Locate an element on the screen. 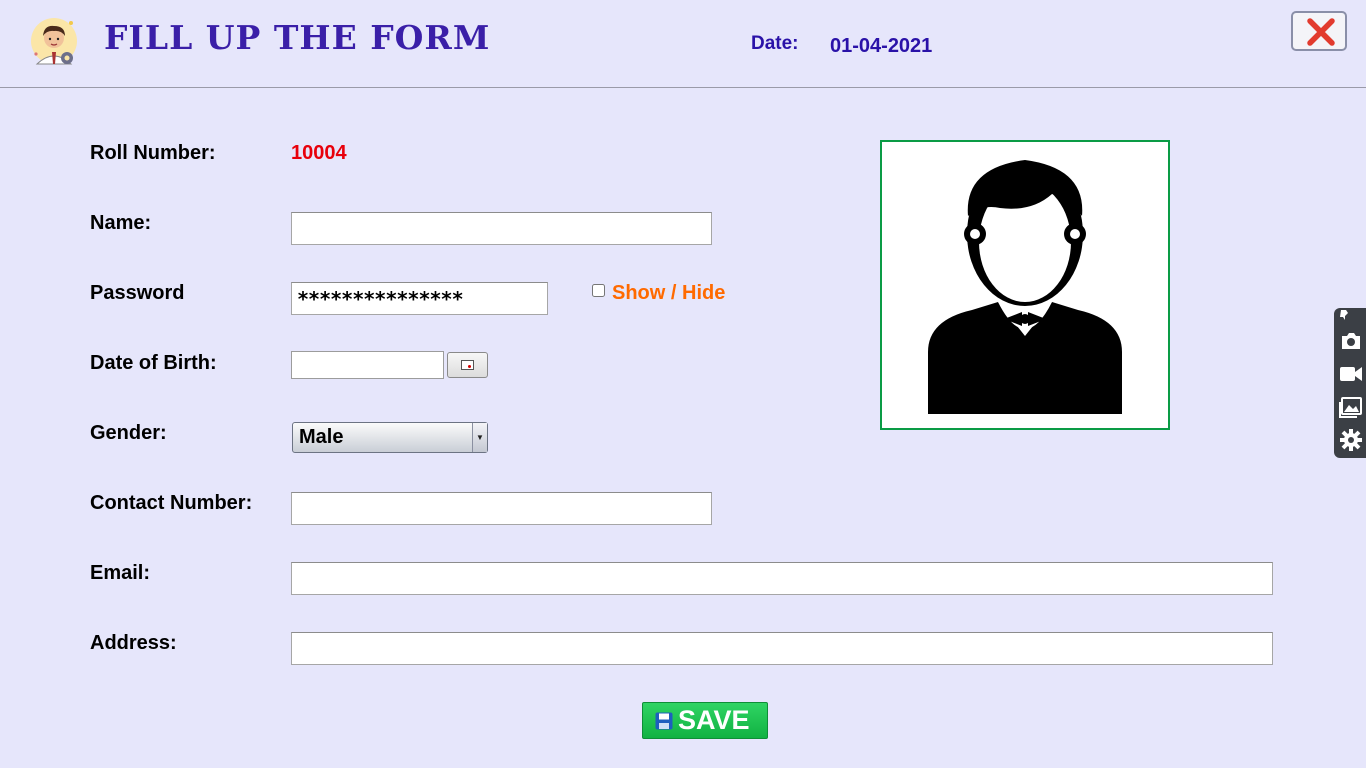  calendar-icon is located at coordinates (467, 365).